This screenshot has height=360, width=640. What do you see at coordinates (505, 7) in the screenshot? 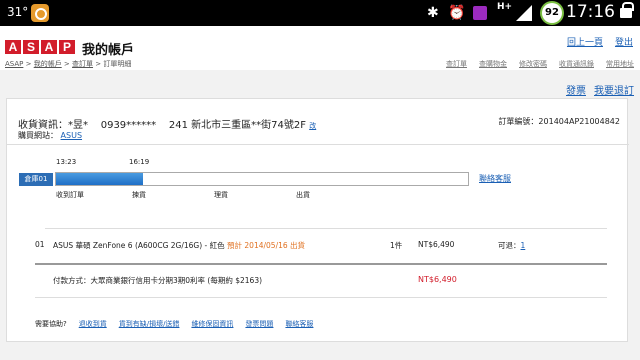
I see `network-type-text: H+` at bounding box center [505, 7].